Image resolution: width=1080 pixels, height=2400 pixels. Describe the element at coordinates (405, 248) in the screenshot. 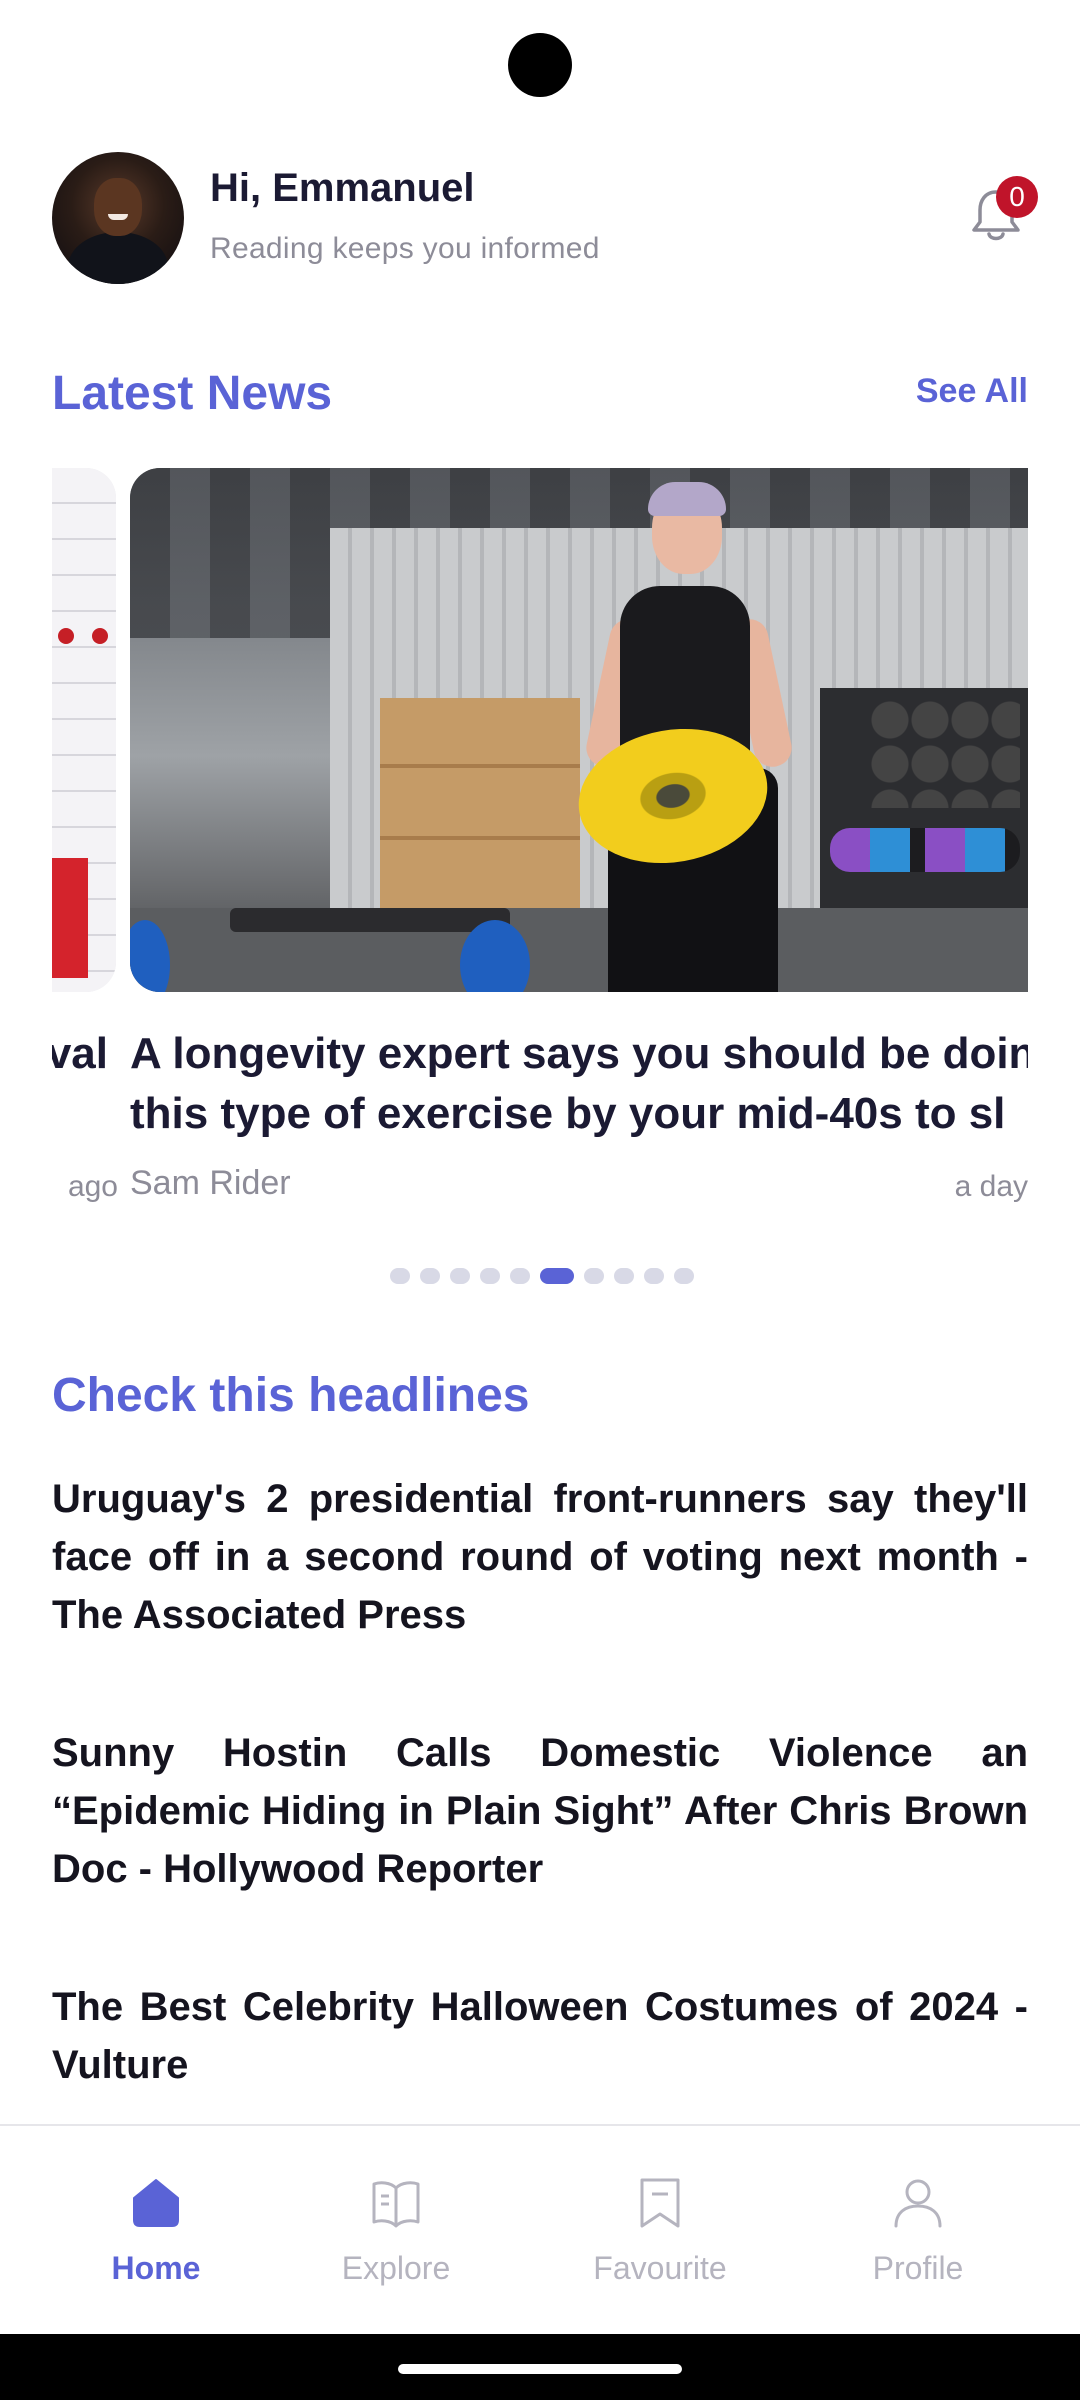

I see `greeting-subtitle: Reading keeps you informed` at that location.